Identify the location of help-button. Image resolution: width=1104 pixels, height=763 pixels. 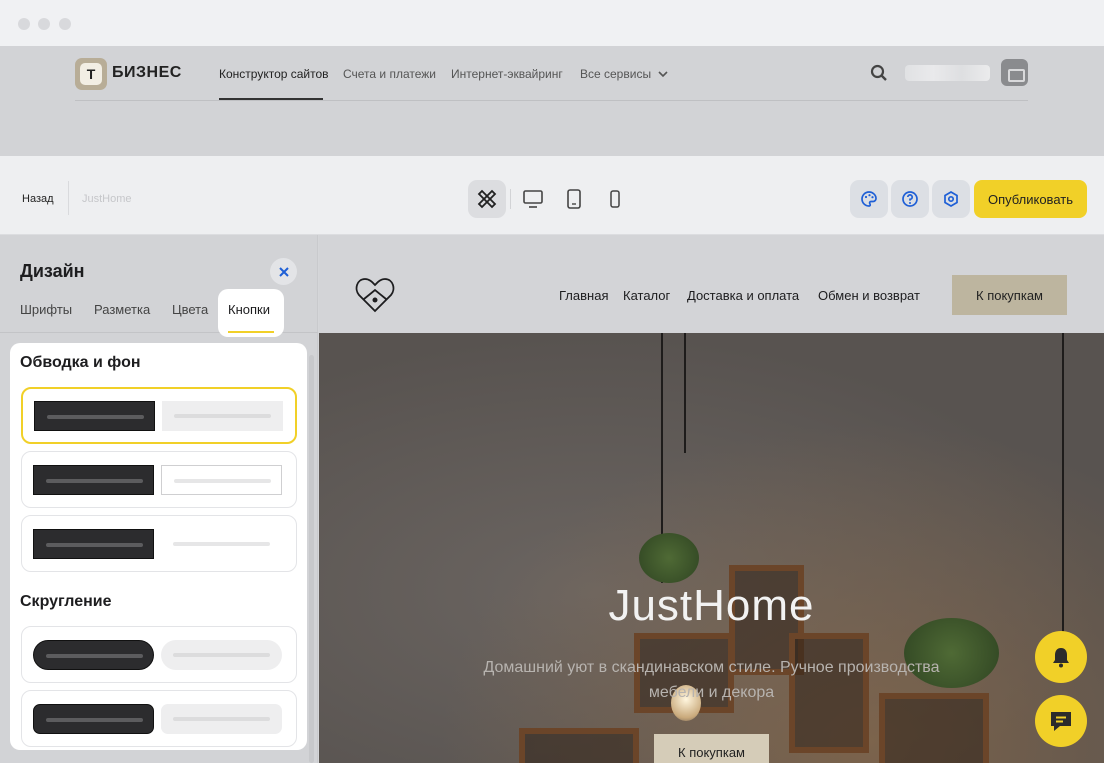
(910, 199).